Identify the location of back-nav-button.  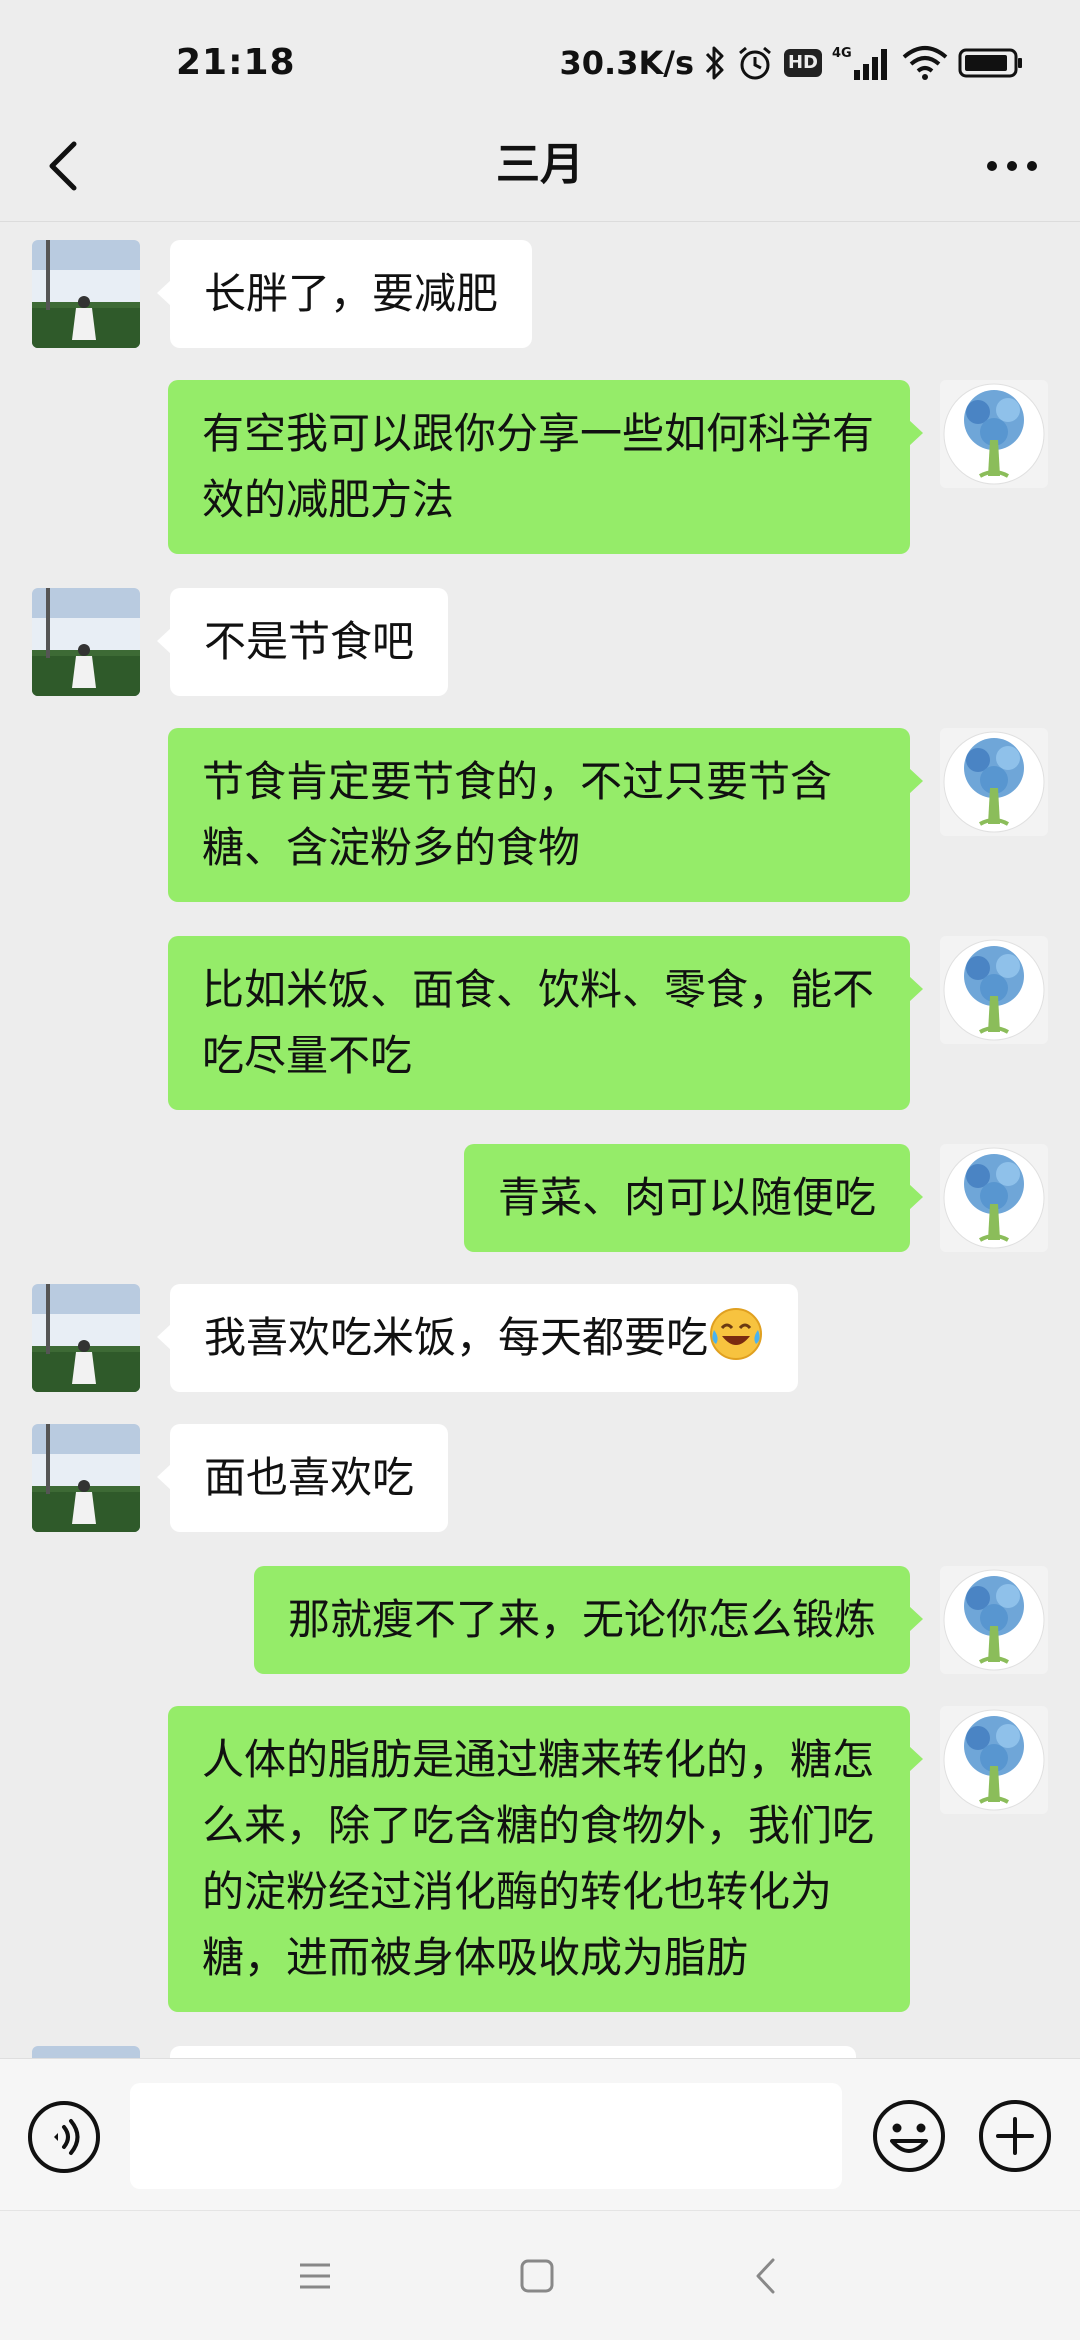
(765, 2276).